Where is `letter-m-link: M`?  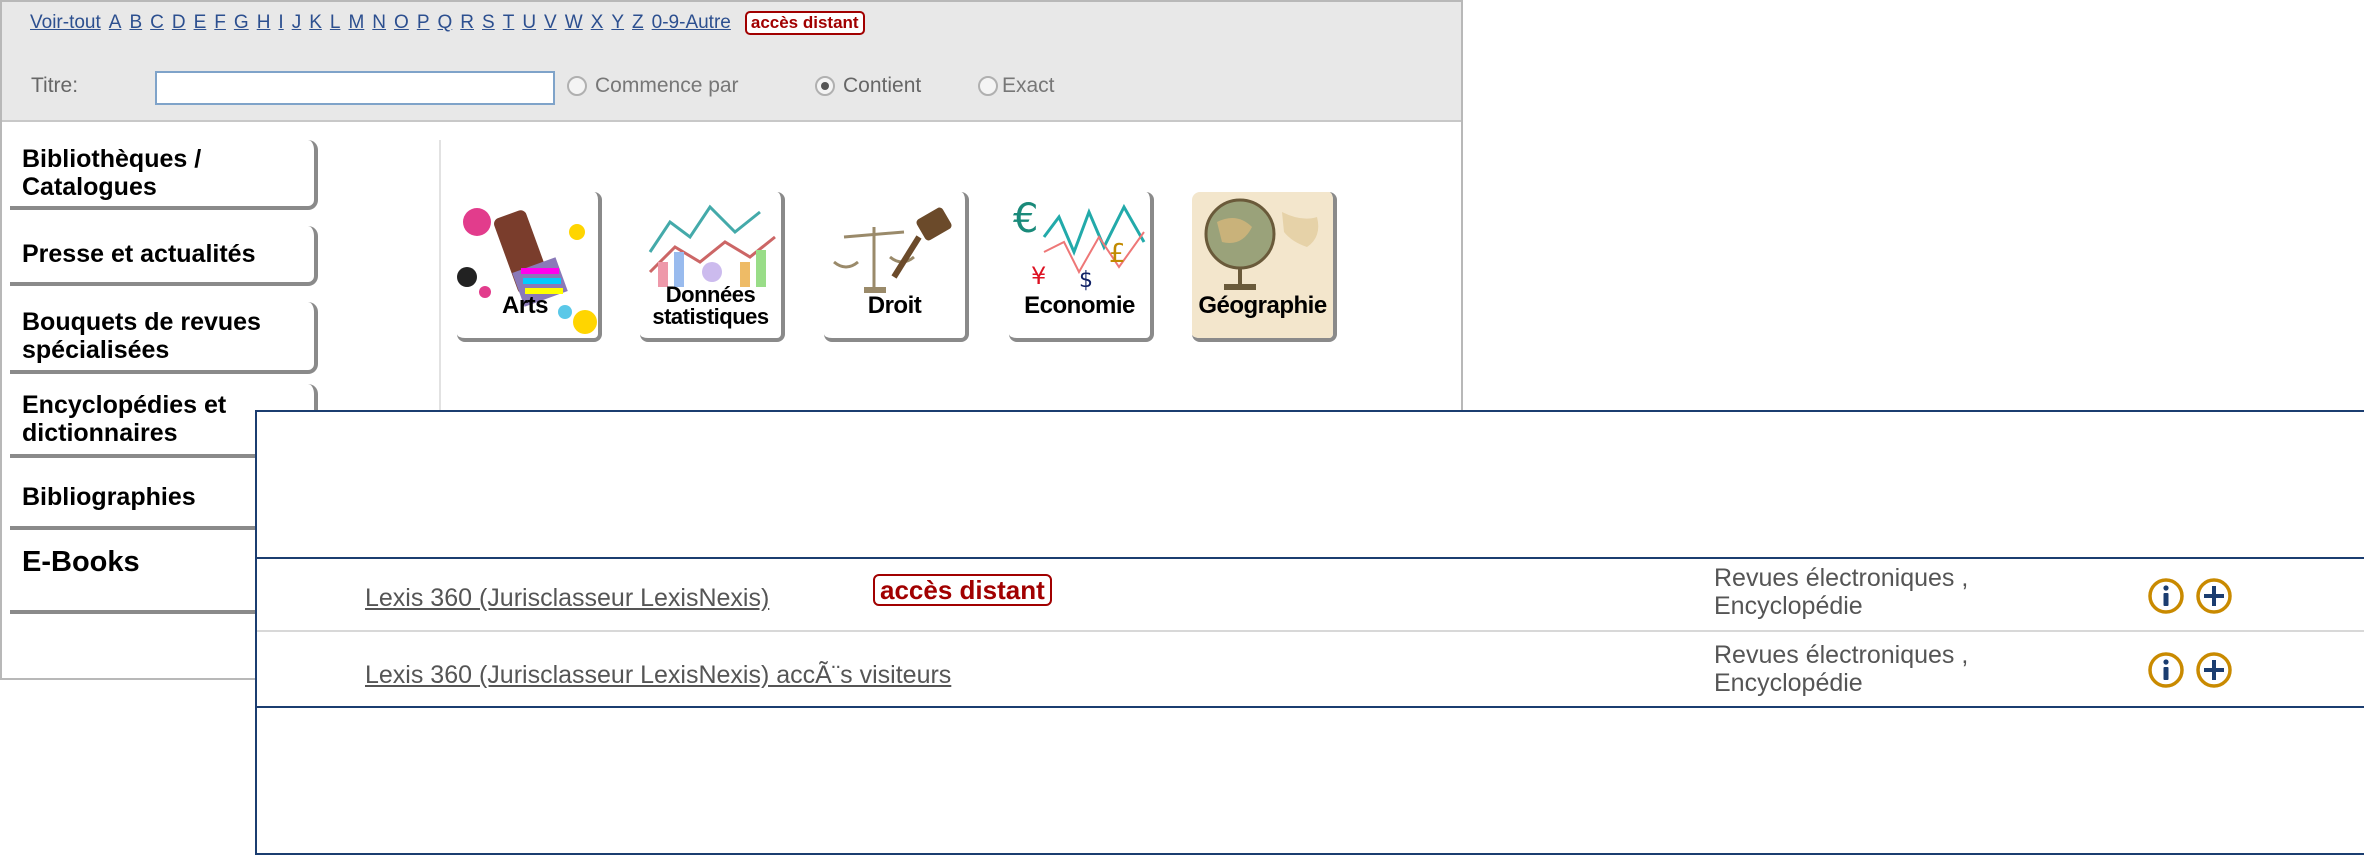
letter-m-link: M is located at coordinates (356, 23).